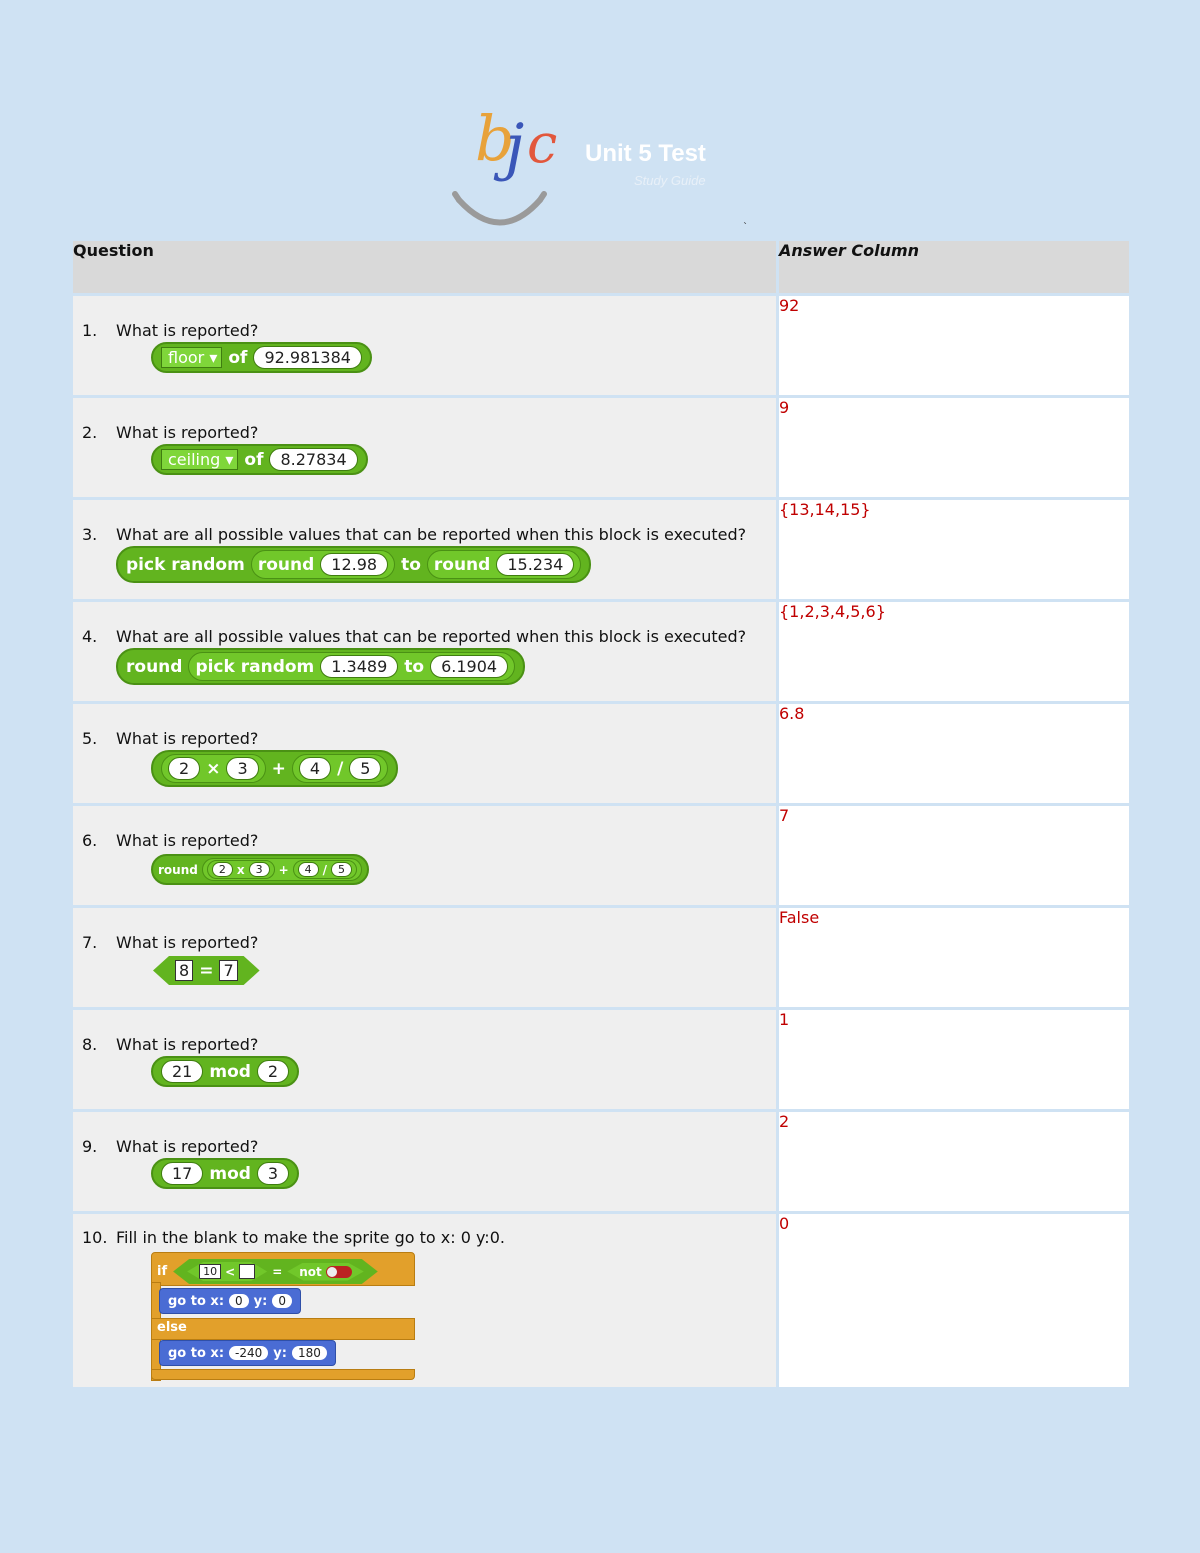 The width and height of the screenshot is (1200, 1553). What do you see at coordinates (225, 1173) in the screenshot?
I see `mod-block: 17 mod 3` at bounding box center [225, 1173].